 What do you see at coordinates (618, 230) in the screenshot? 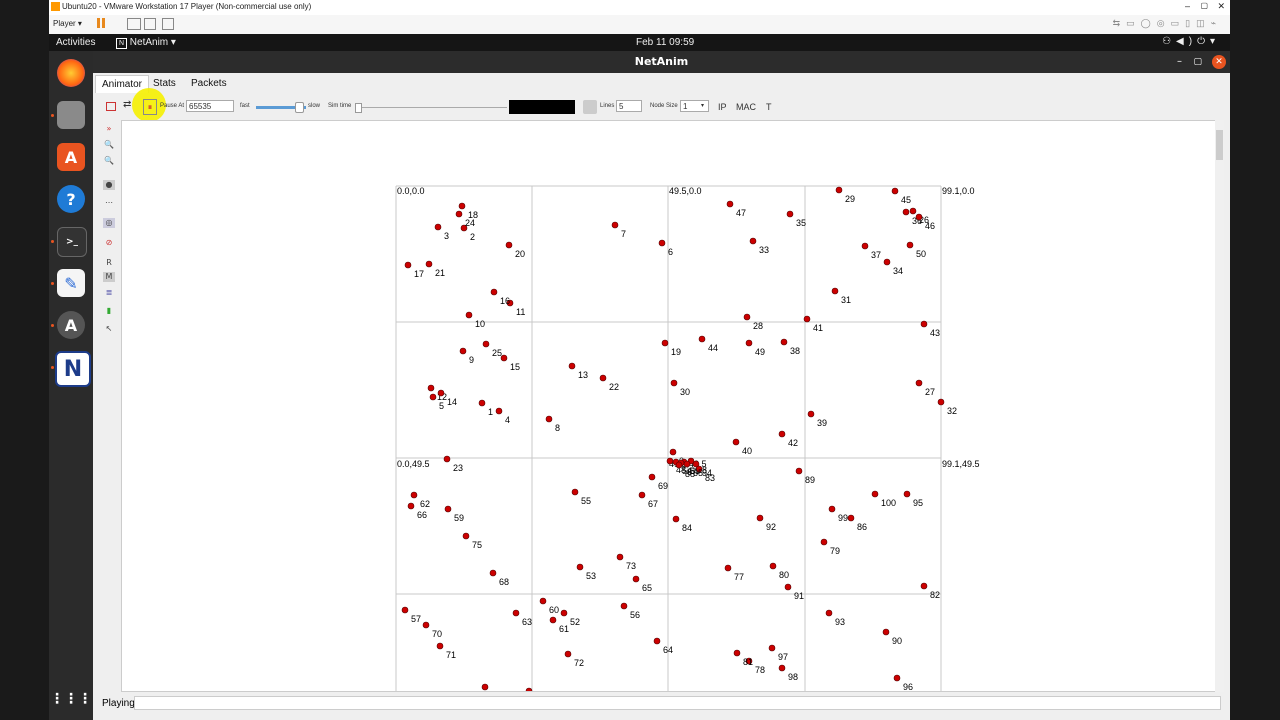
I see `node-7: 7` at bounding box center [618, 230].